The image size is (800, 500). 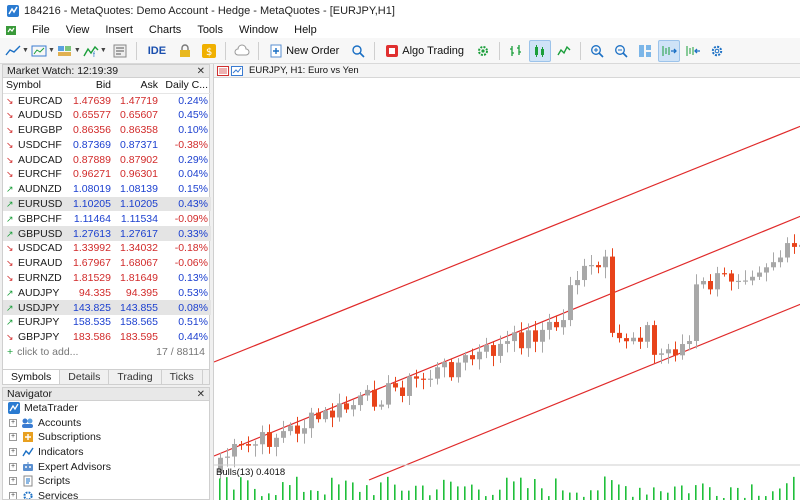 I want to click on menu-window: Window, so click(x=258, y=30).